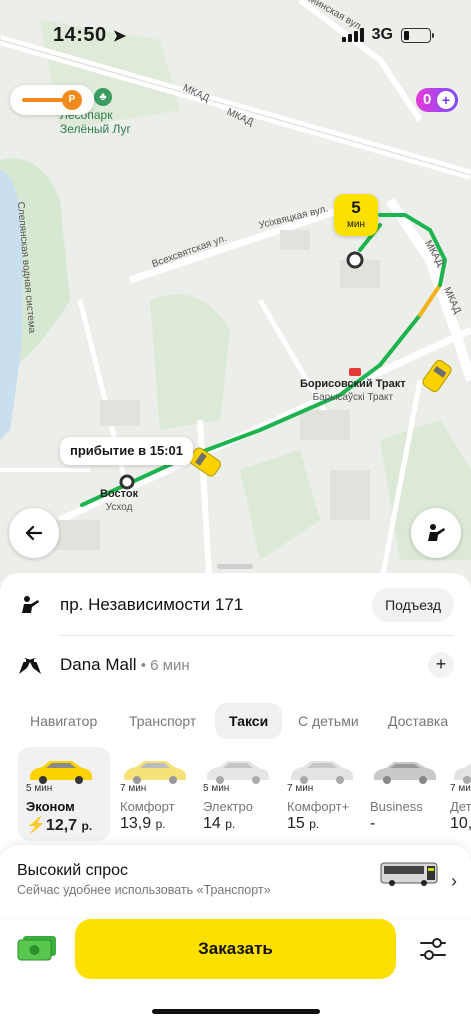  What do you see at coordinates (125, 664) in the screenshot?
I see `to-address: Dana Mall • 6 мин` at bounding box center [125, 664].